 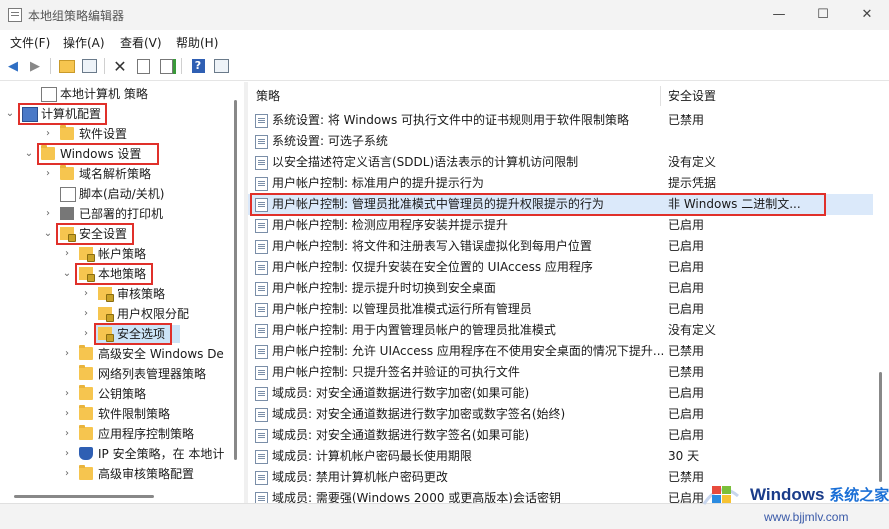 What do you see at coordinates (867, 15) in the screenshot?
I see `close-button: ✕` at bounding box center [867, 15].